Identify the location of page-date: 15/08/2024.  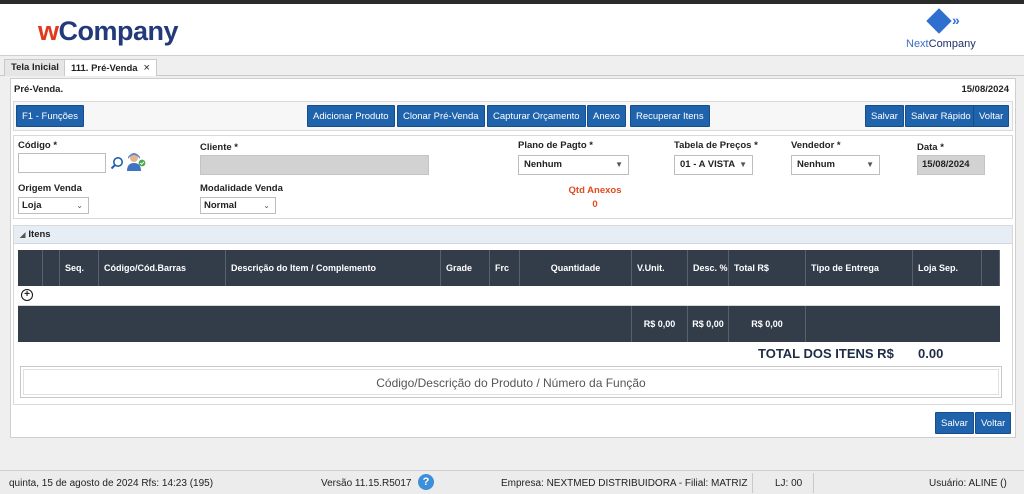
(985, 89).